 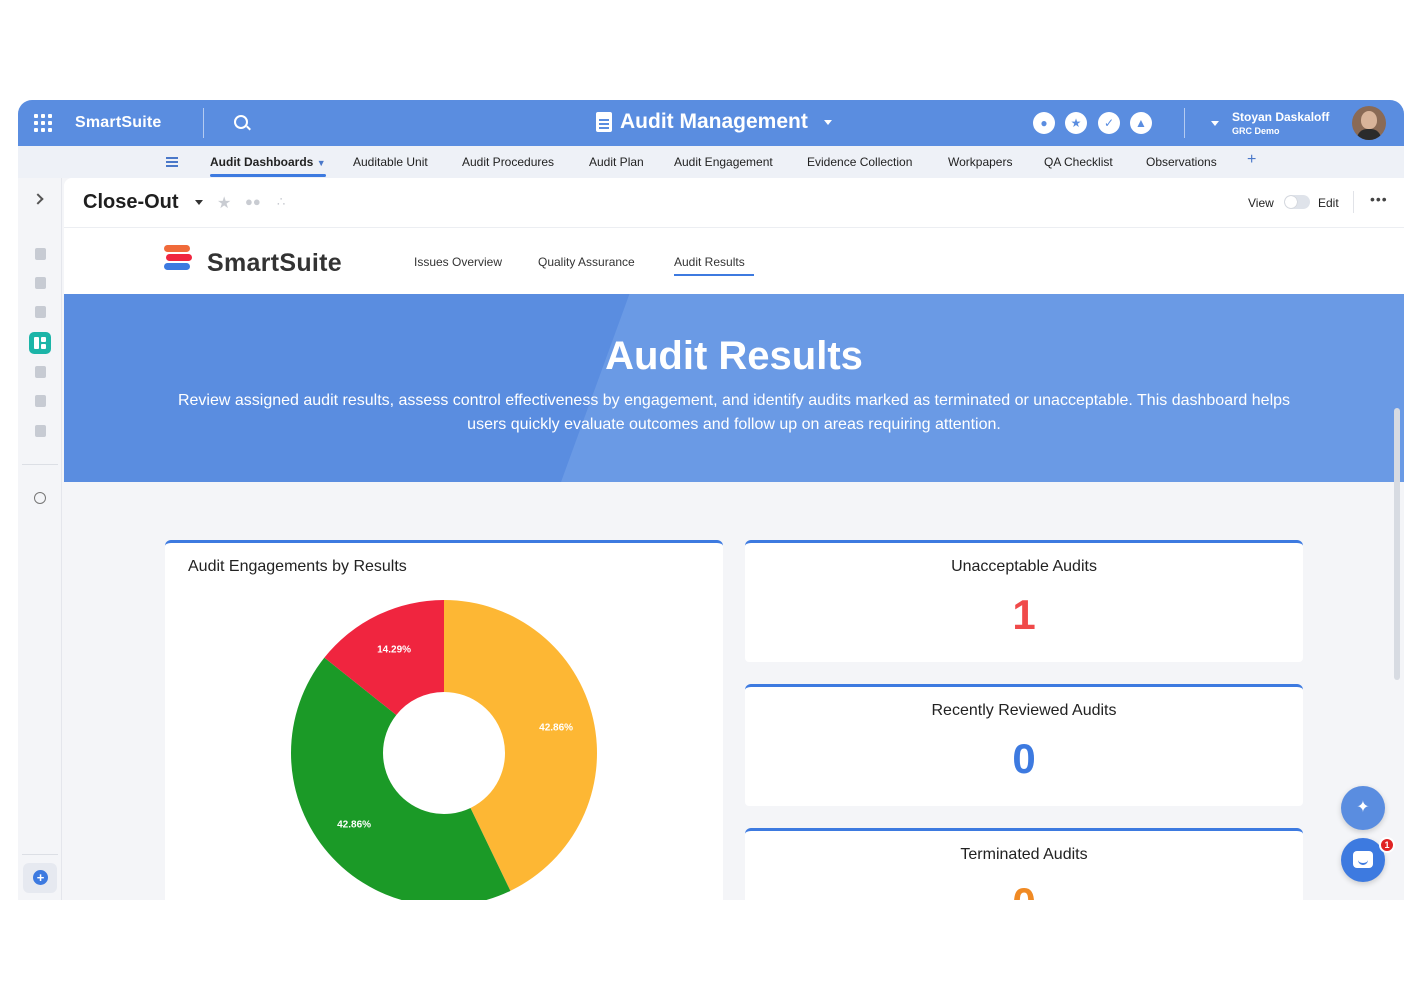 What do you see at coordinates (723, 162) in the screenshot?
I see `tab-audit-engagement: Audit Engagement` at bounding box center [723, 162].